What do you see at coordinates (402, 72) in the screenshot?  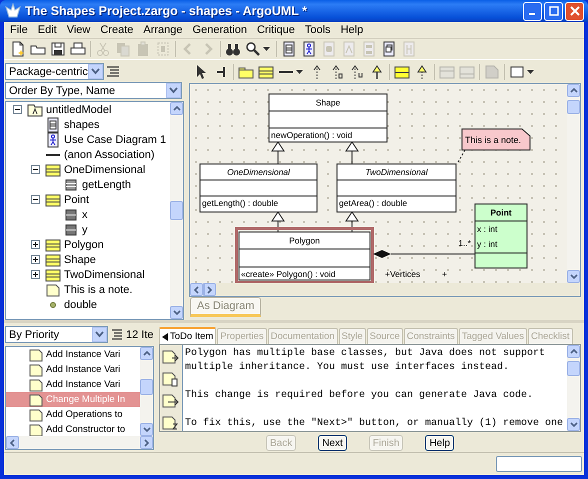 I see `interface-icon` at bounding box center [402, 72].